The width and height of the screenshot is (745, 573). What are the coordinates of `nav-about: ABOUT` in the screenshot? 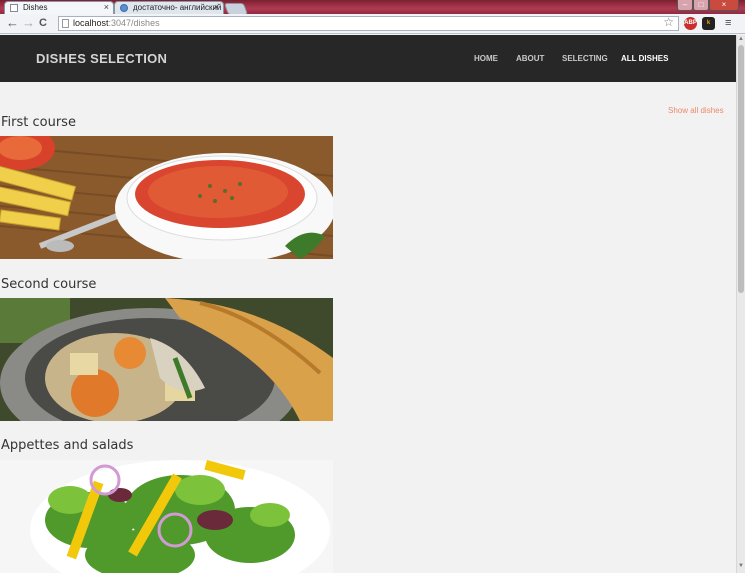 It's located at (530, 58).